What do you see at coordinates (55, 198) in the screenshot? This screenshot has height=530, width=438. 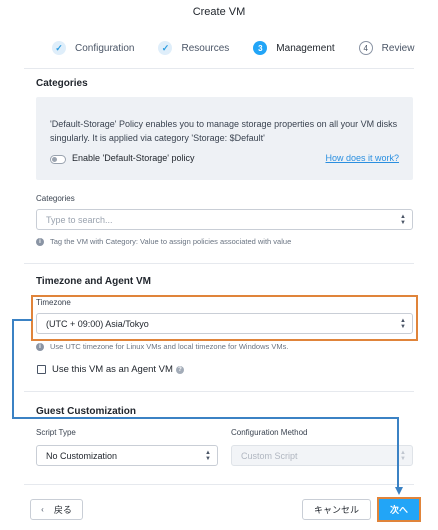 I see `categories-field-label: Categories` at bounding box center [55, 198].